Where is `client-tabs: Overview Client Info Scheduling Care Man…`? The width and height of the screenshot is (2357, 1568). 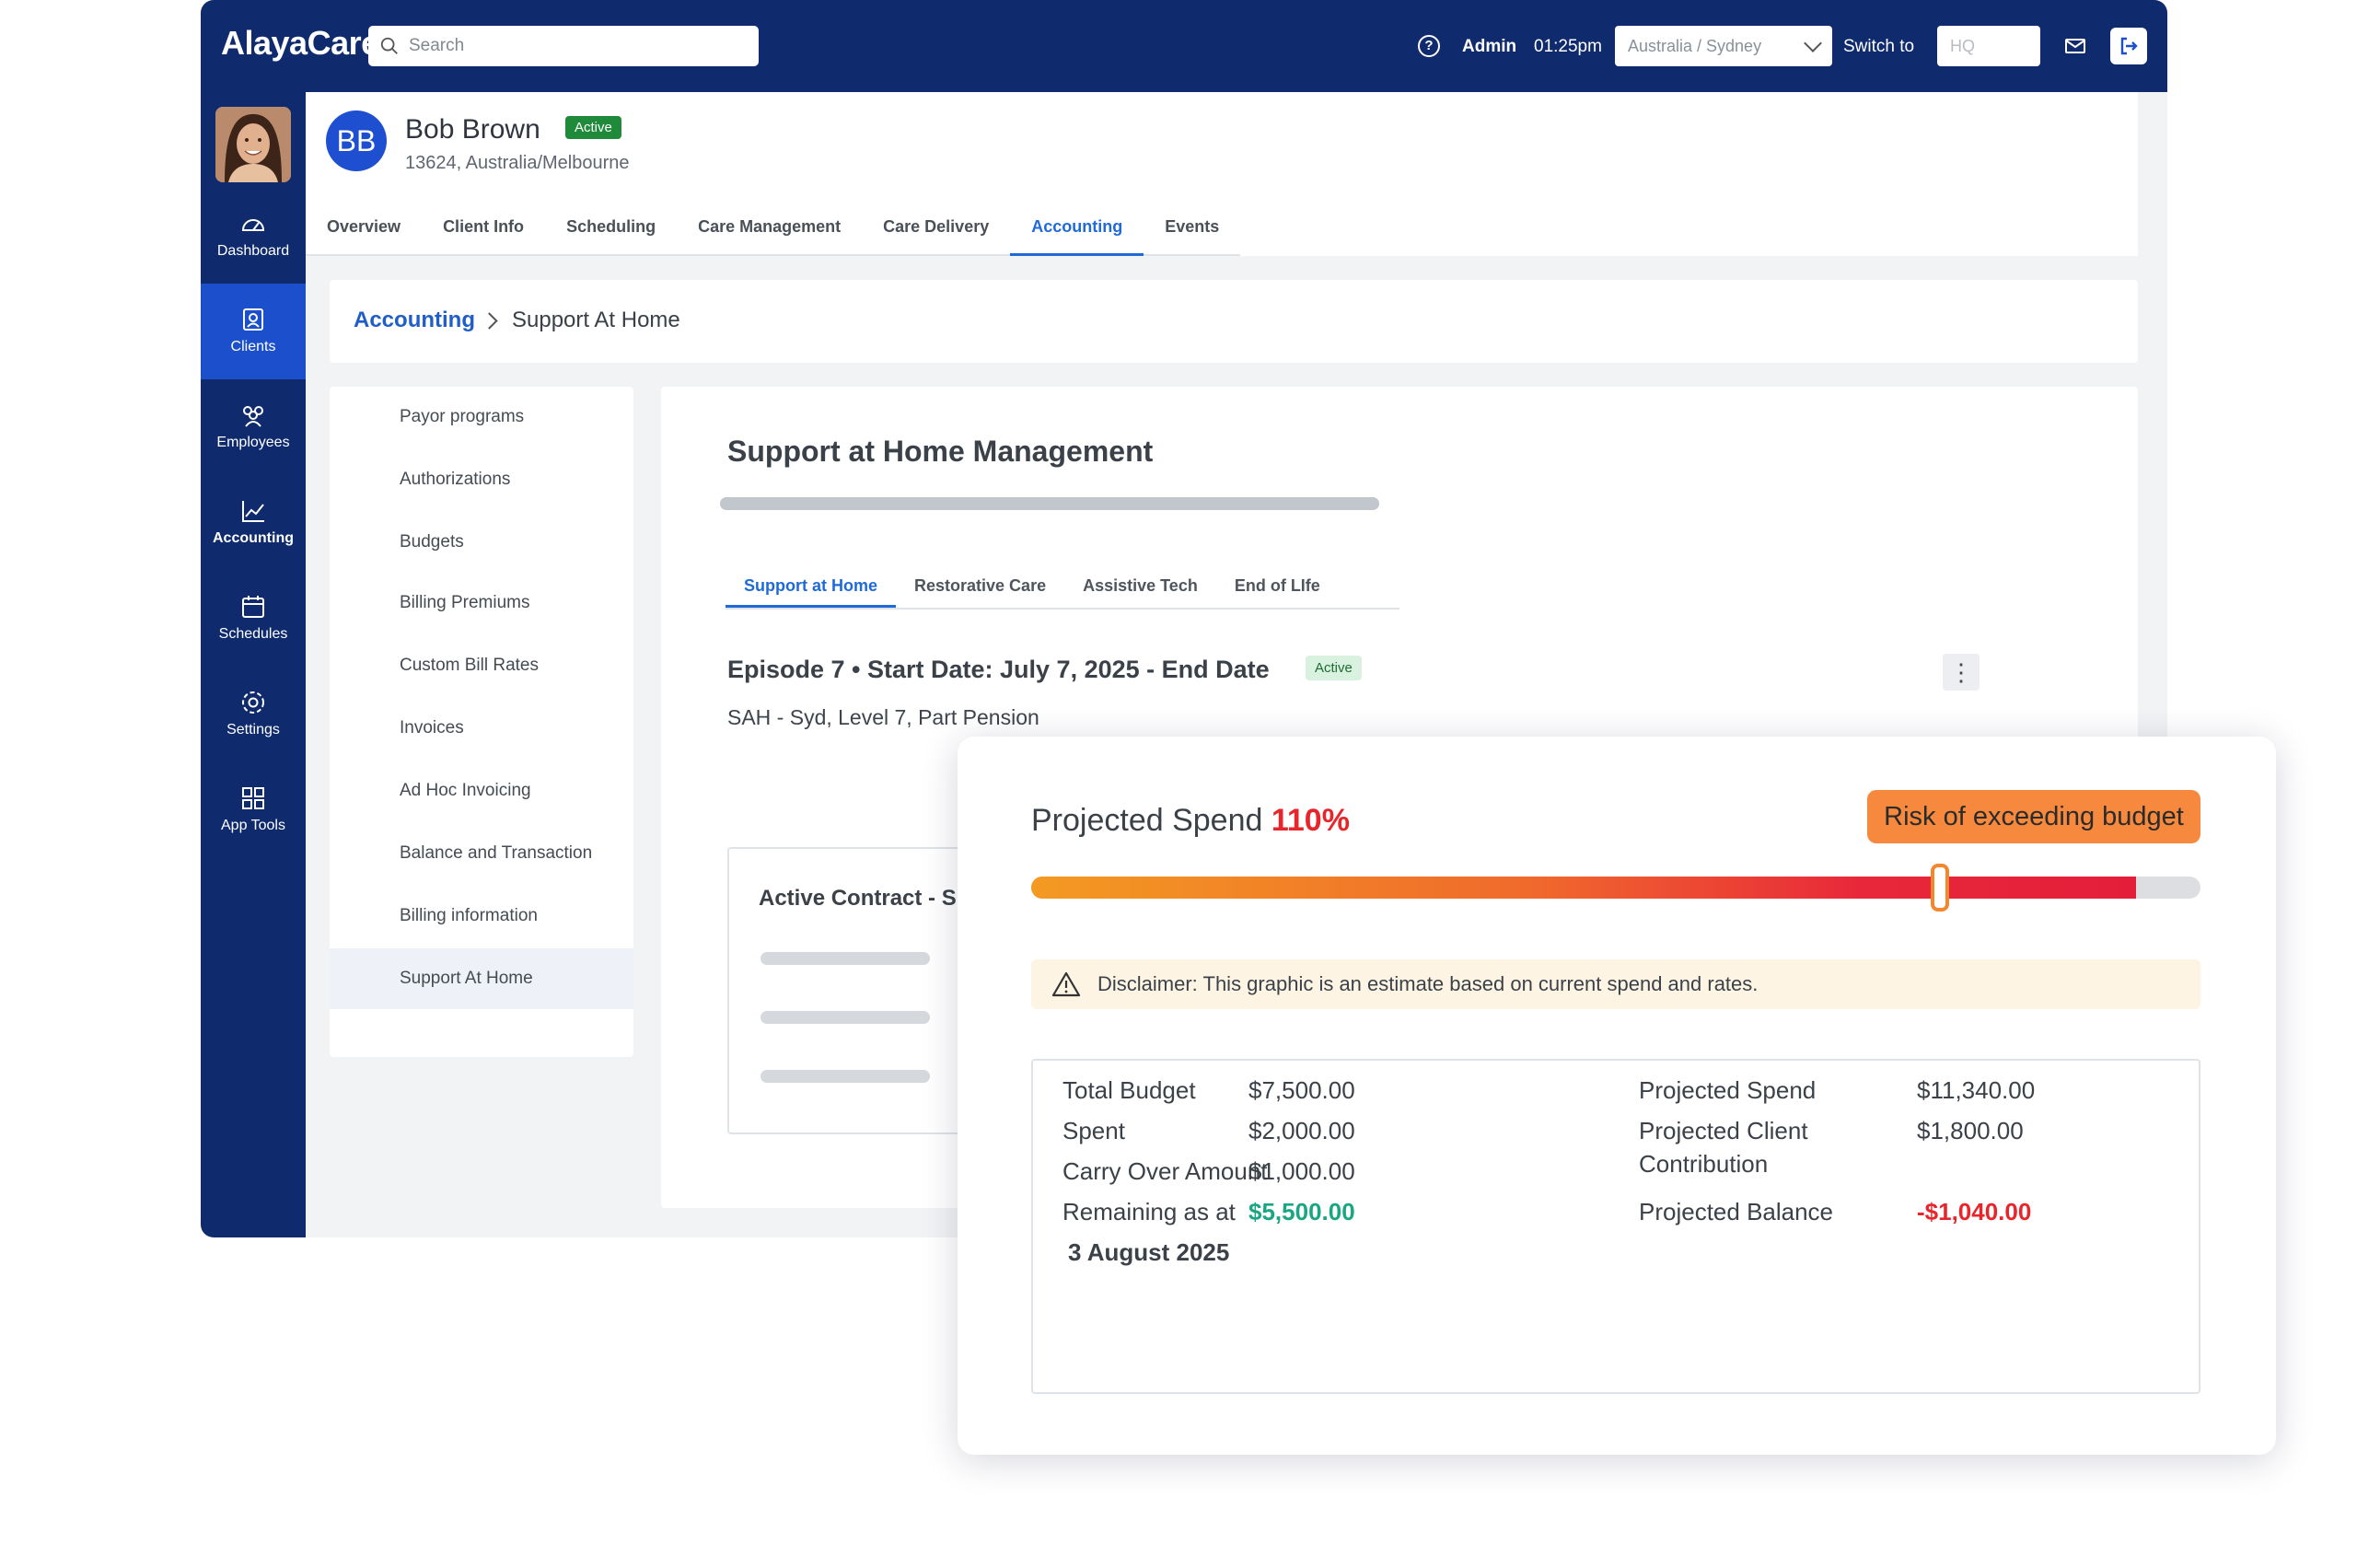 client-tabs: Overview Client Info Scheduling Care Man… is located at coordinates (773, 232).